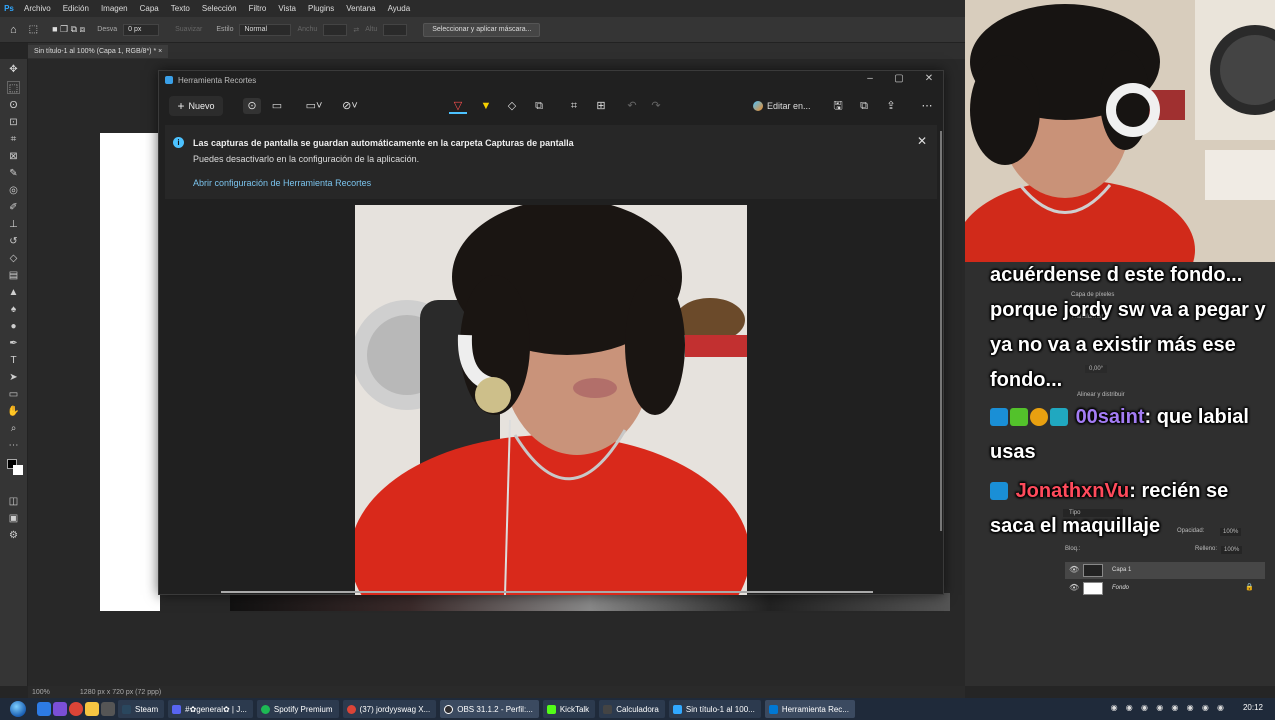 The height and width of the screenshot is (720, 1275). I want to click on crop-icon: ⌗, so click(574, 106).